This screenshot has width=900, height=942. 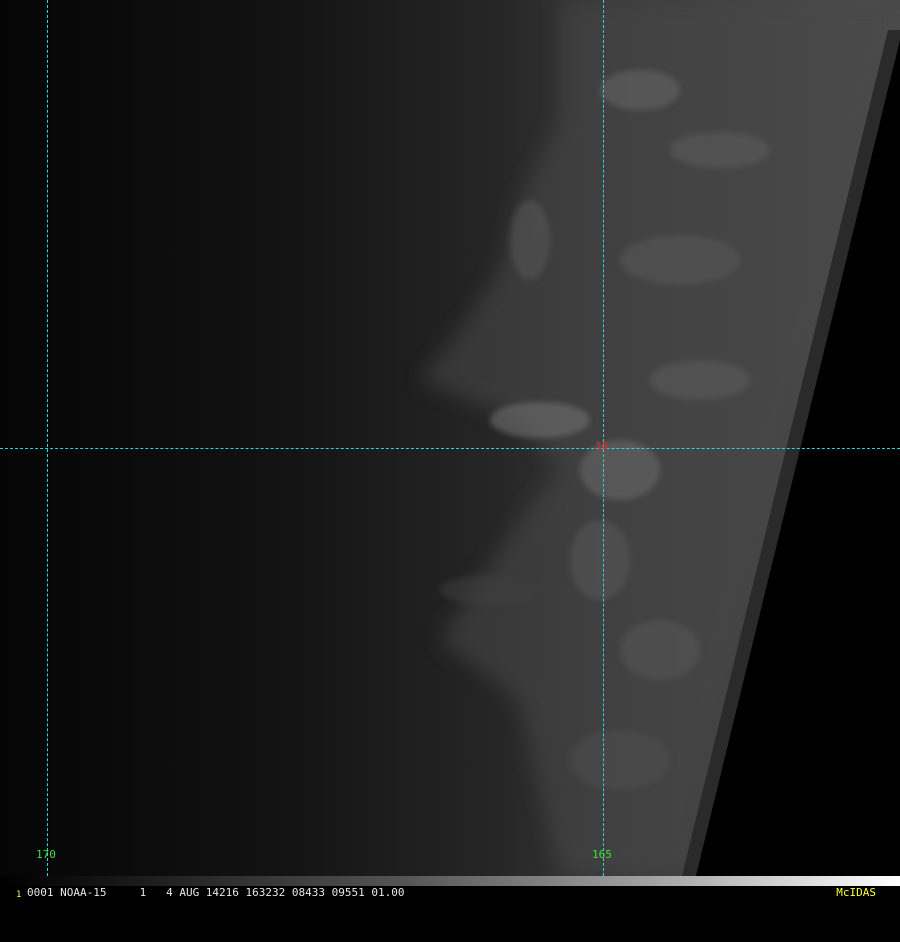 What do you see at coordinates (602, 446) in the screenshot?
I see `lat-label-10: 10` at bounding box center [602, 446].